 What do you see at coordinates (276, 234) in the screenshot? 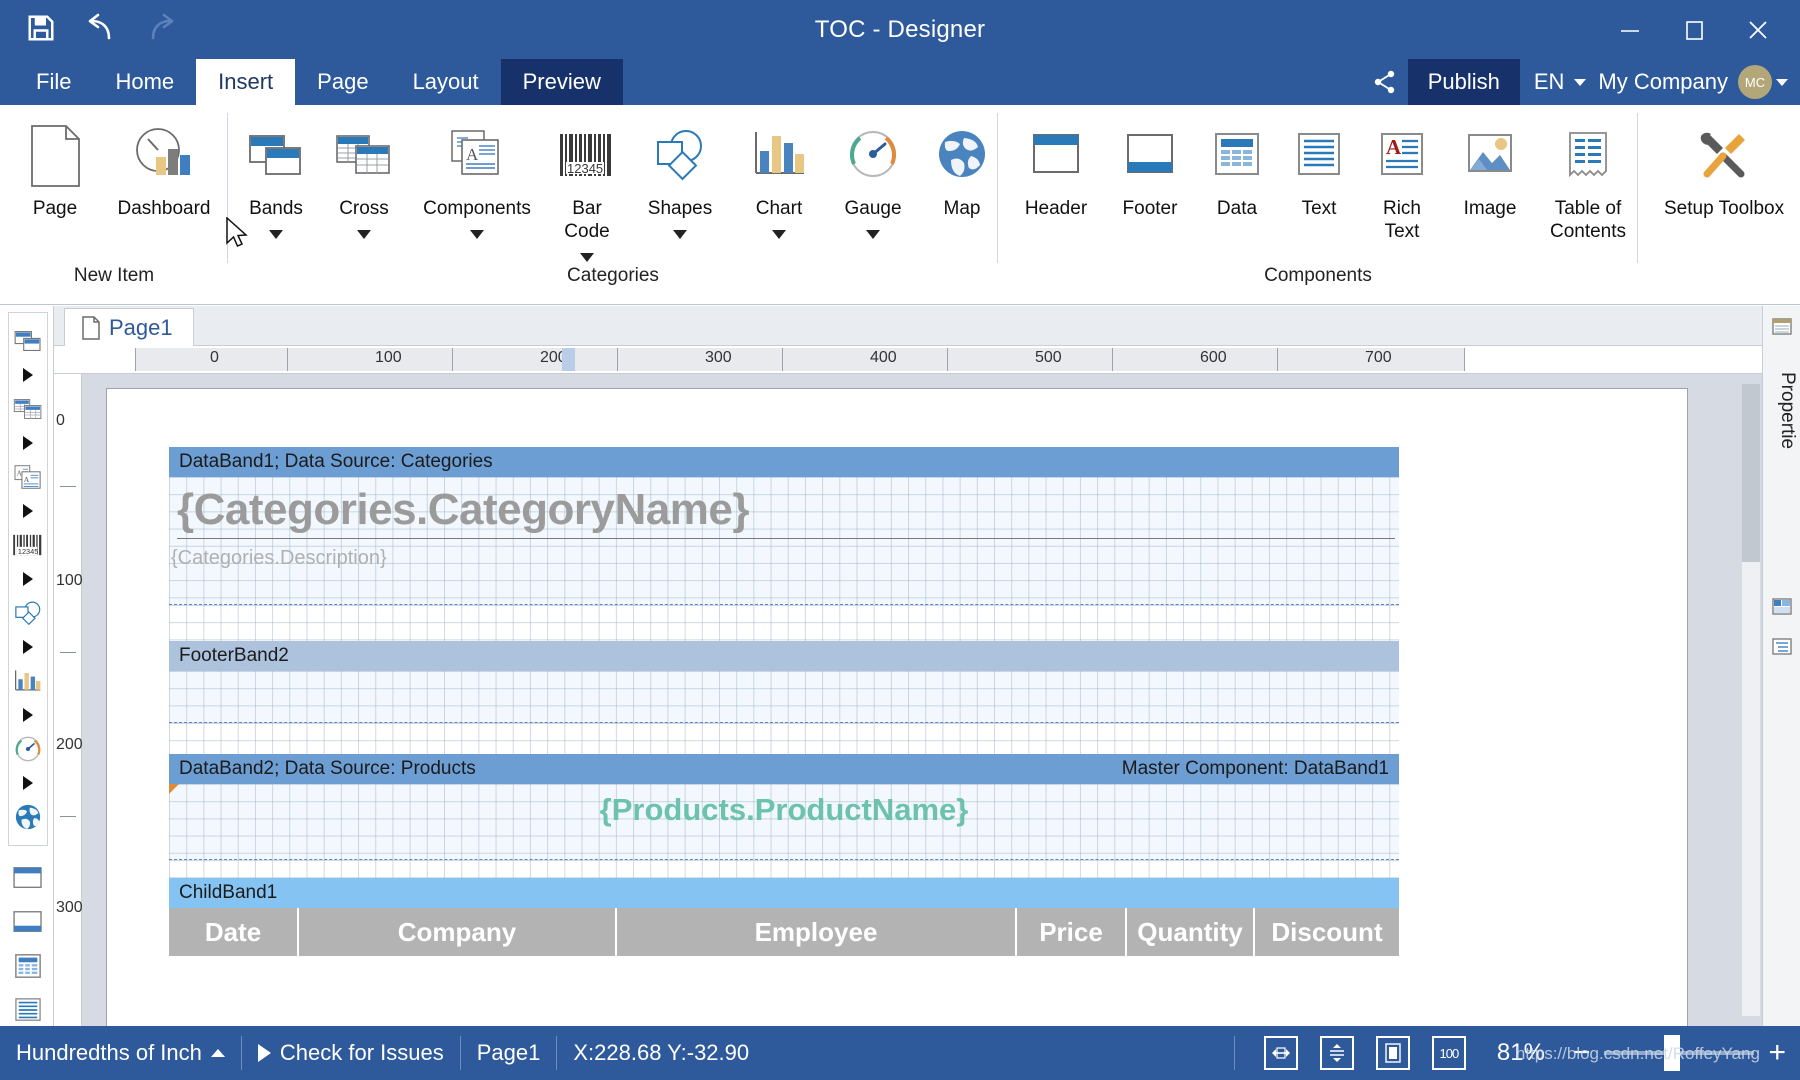
I see `bands-chevron-down-icon` at bounding box center [276, 234].